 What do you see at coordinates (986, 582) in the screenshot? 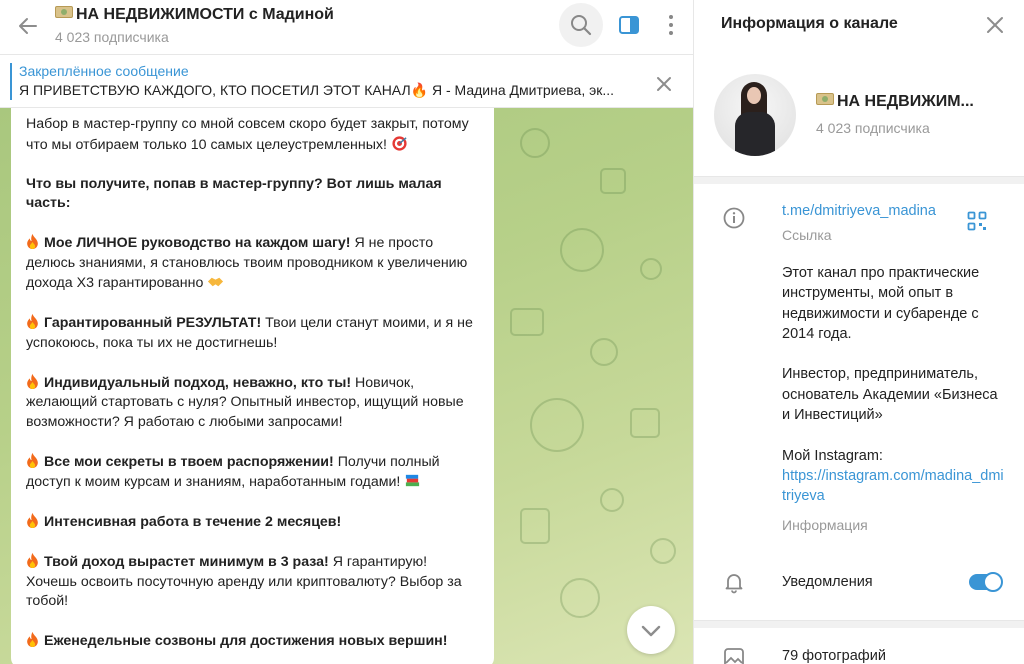
I see `notifications-toggle` at bounding box center [986, 582].